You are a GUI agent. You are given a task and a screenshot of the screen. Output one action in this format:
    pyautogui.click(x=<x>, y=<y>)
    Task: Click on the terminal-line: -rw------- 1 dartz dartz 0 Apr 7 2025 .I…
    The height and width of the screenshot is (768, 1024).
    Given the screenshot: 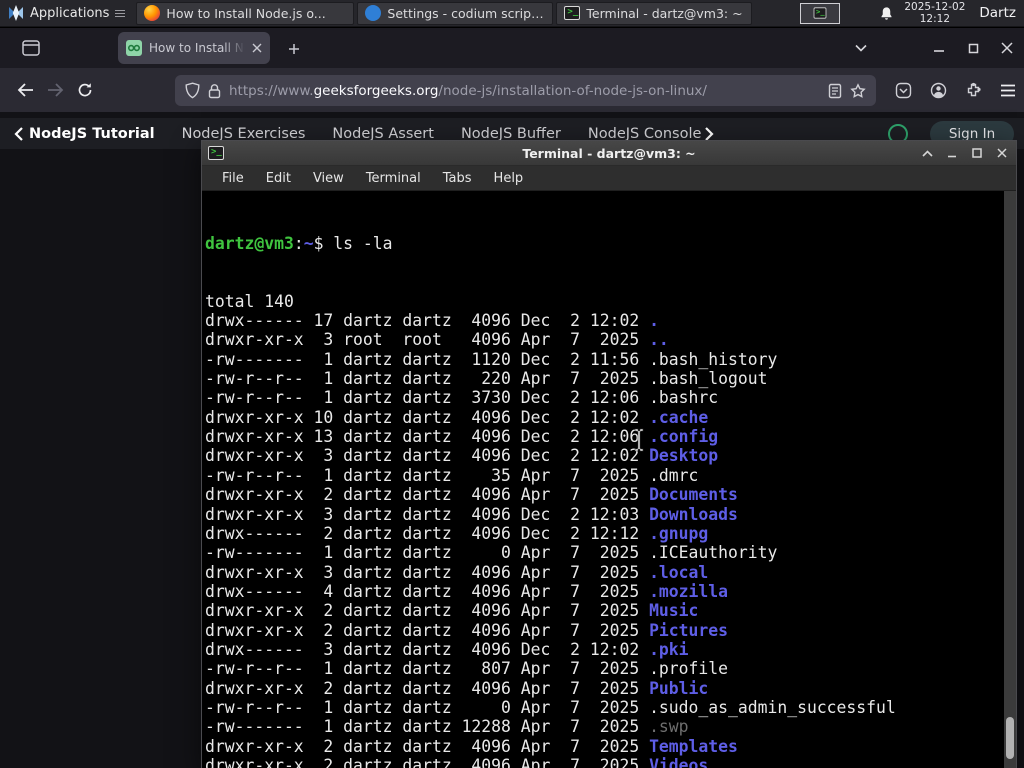 What is the action you would take?
    pyautogui.click(x=491, y=553)
    